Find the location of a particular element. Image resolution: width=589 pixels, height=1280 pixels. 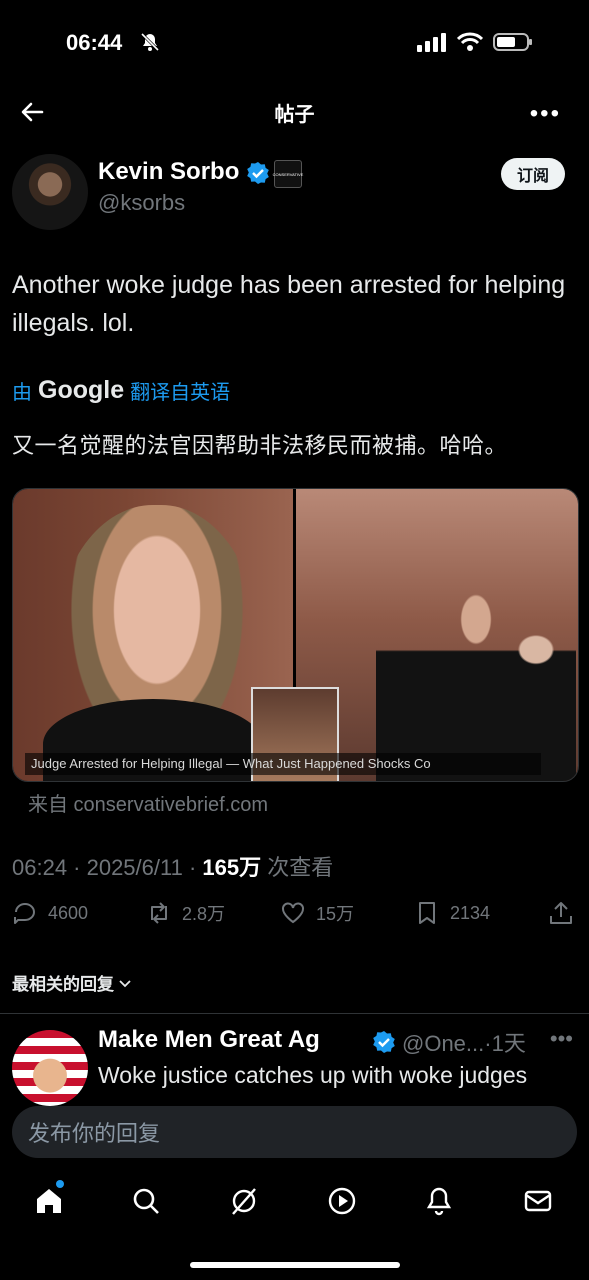

search-icon is located at coordinates (146, 1201).